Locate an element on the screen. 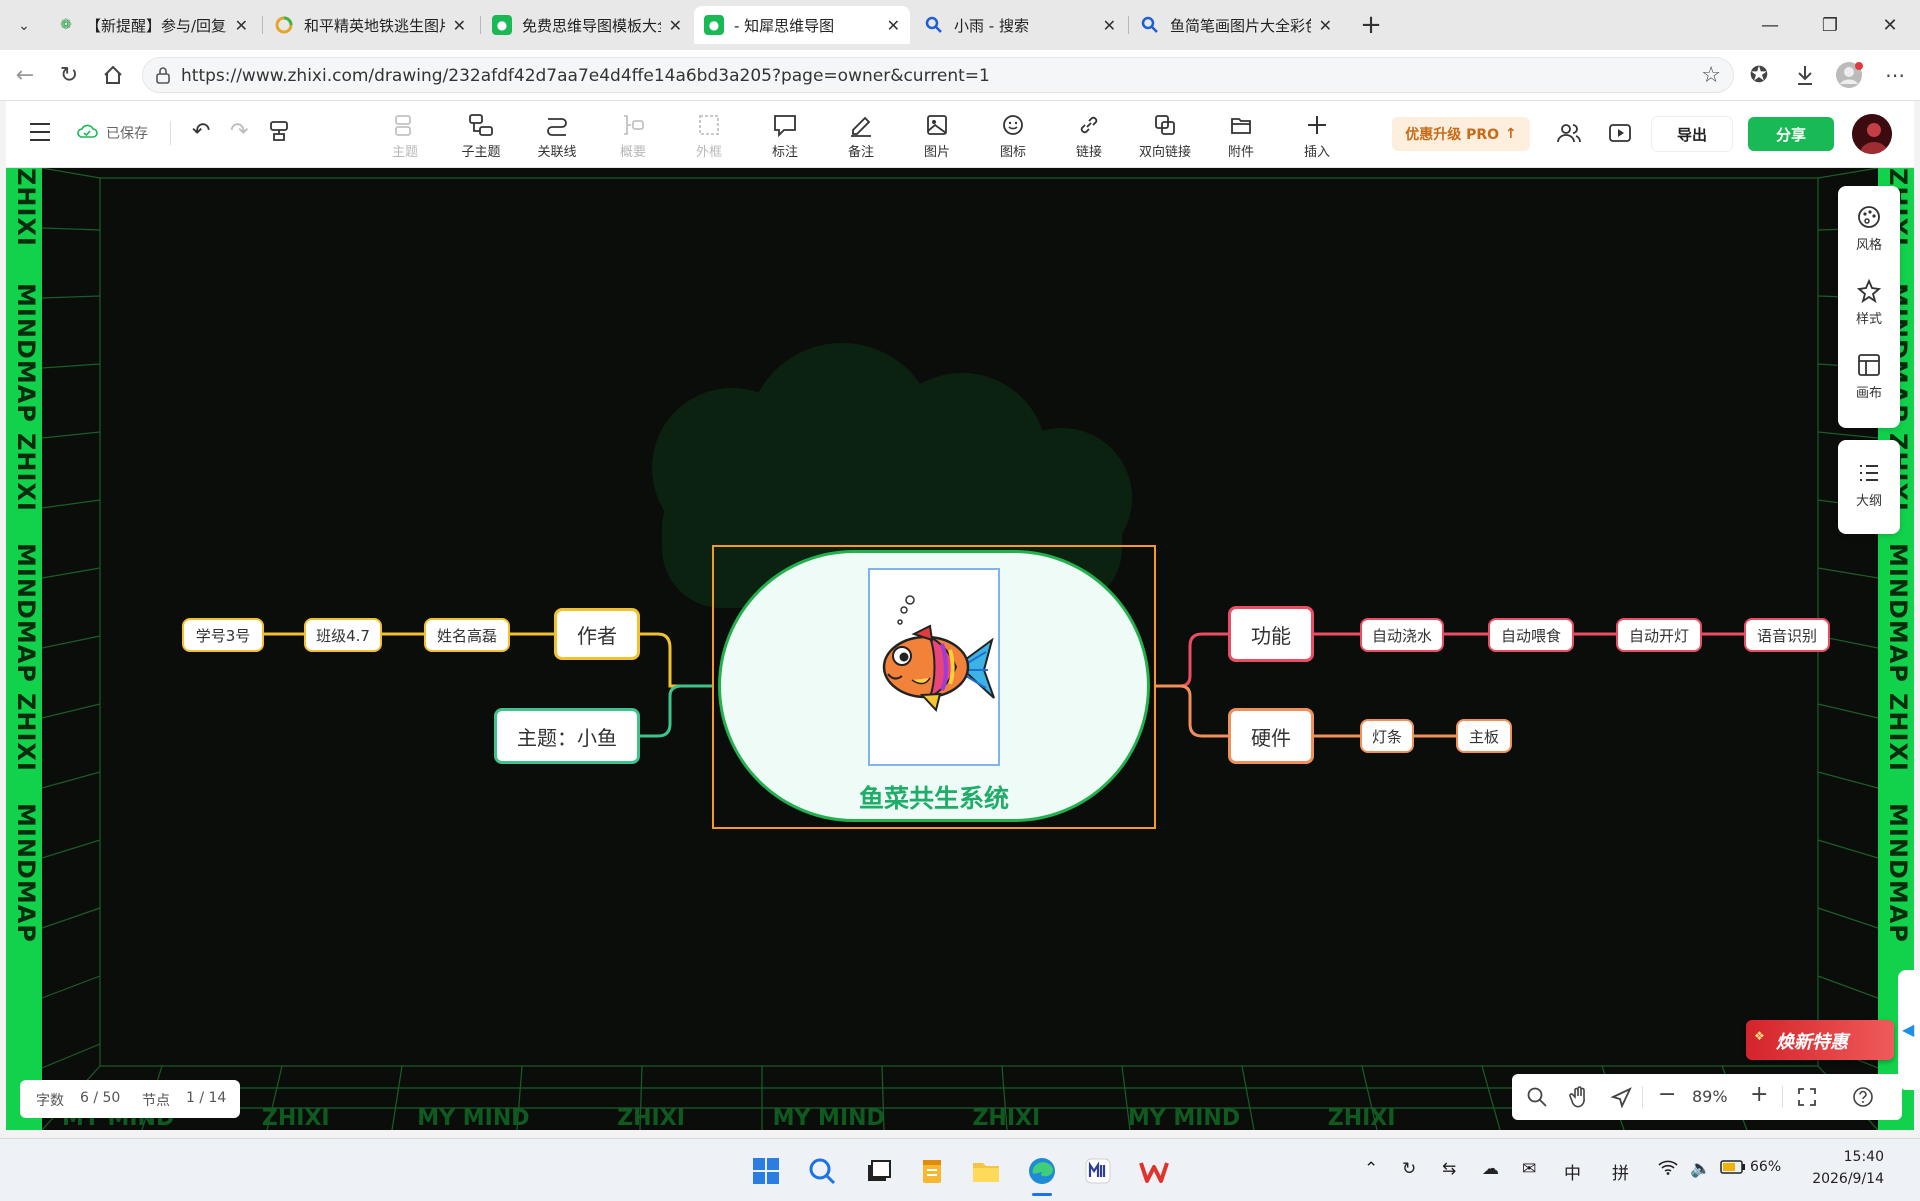 The width and height of the screenshot is (1920, 1201). cloud-off-icon: ☁ is located at coordinates (1490, 1169).